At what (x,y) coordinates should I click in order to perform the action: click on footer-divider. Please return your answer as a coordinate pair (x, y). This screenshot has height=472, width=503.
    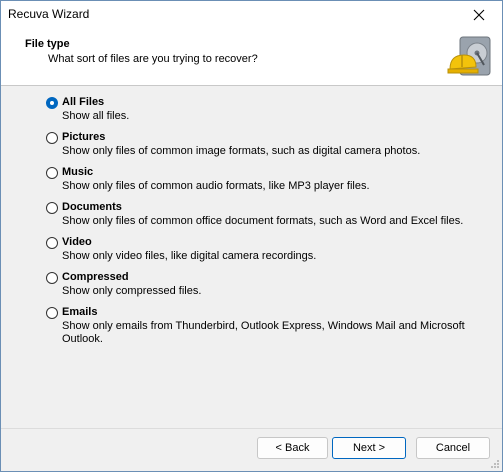
    Looking at the image, I should click on (251, 428).